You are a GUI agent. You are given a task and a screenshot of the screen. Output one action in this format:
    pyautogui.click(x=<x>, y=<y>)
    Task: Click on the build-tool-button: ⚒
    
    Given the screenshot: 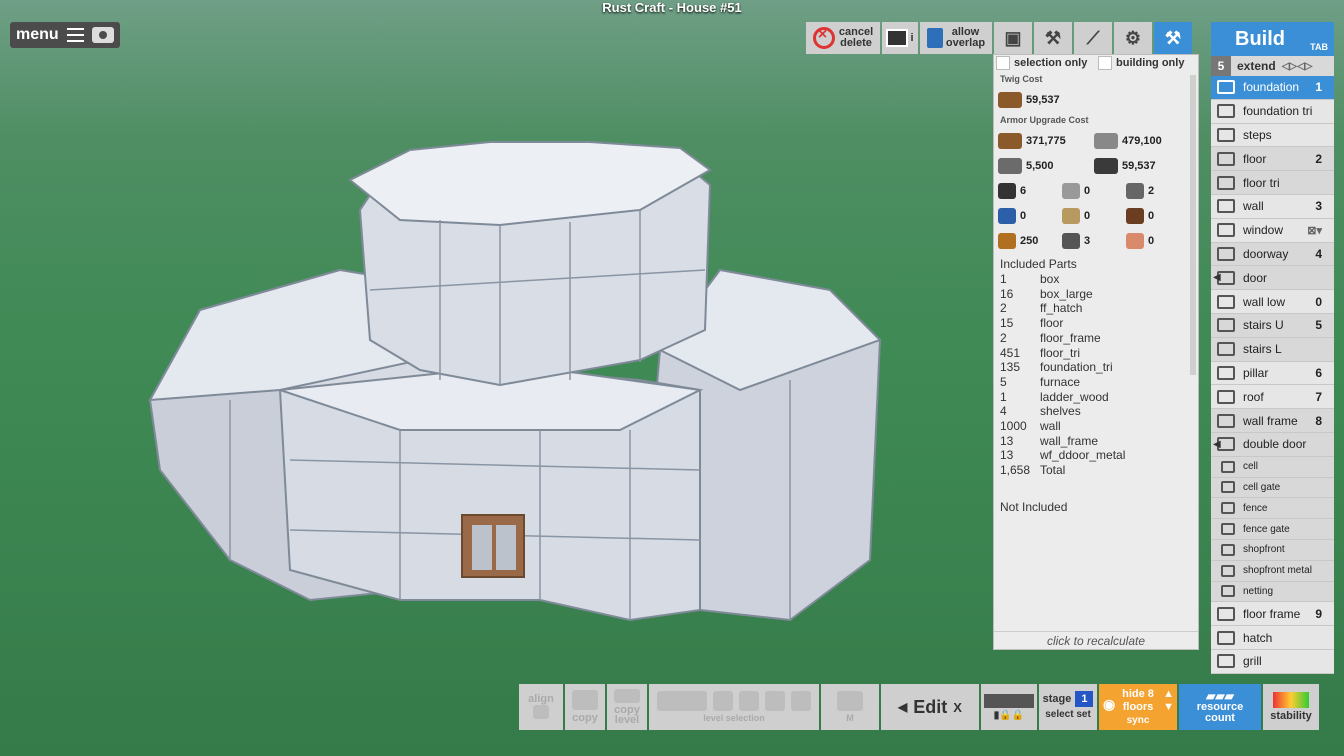 What is the action you would take?
    pyautogui.click(x=1173, y=38)
    